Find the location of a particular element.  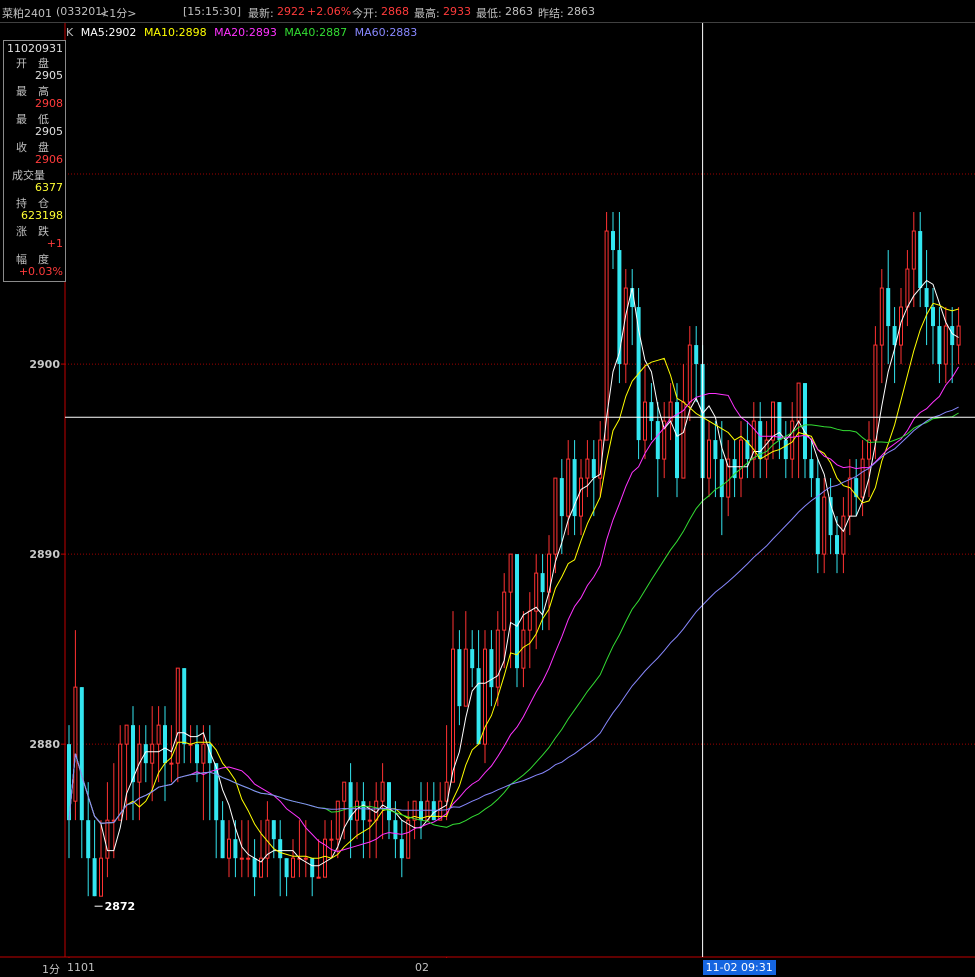

low-value: 2905 is located at coordinates (49, 131).